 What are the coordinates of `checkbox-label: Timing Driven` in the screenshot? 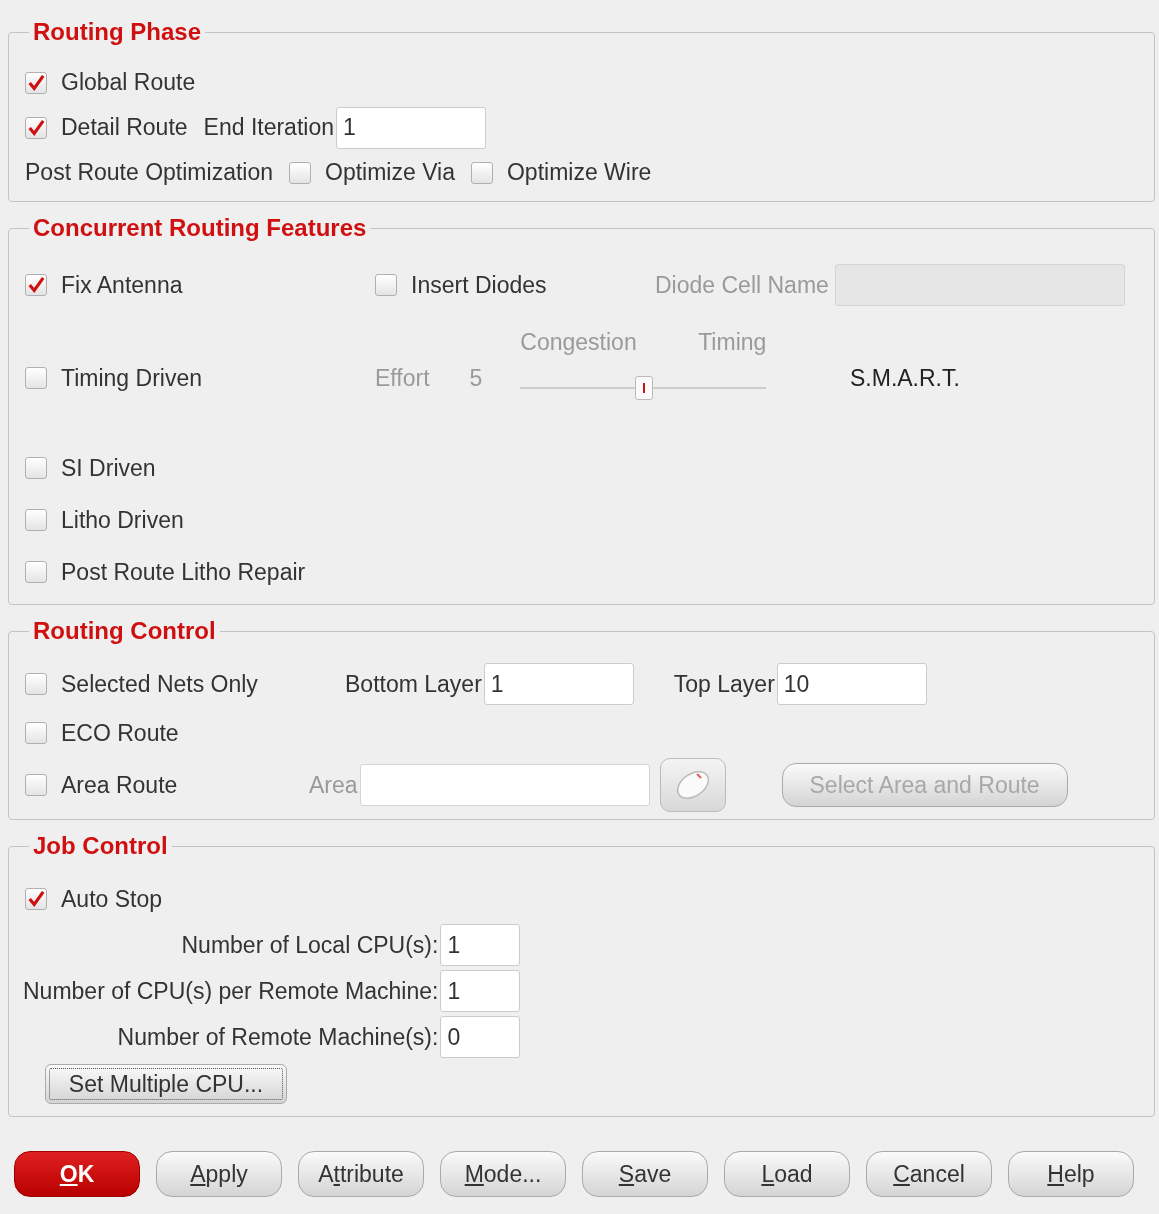 It's located at (131, 378).